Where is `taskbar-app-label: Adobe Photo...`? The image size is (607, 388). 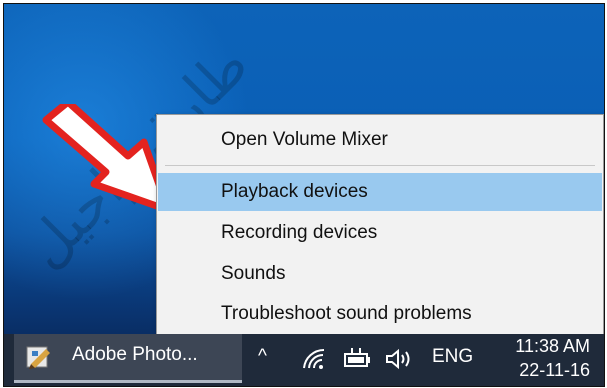
taskbar-app-label: Adobe Photo... is located at coordinates (135, 354).